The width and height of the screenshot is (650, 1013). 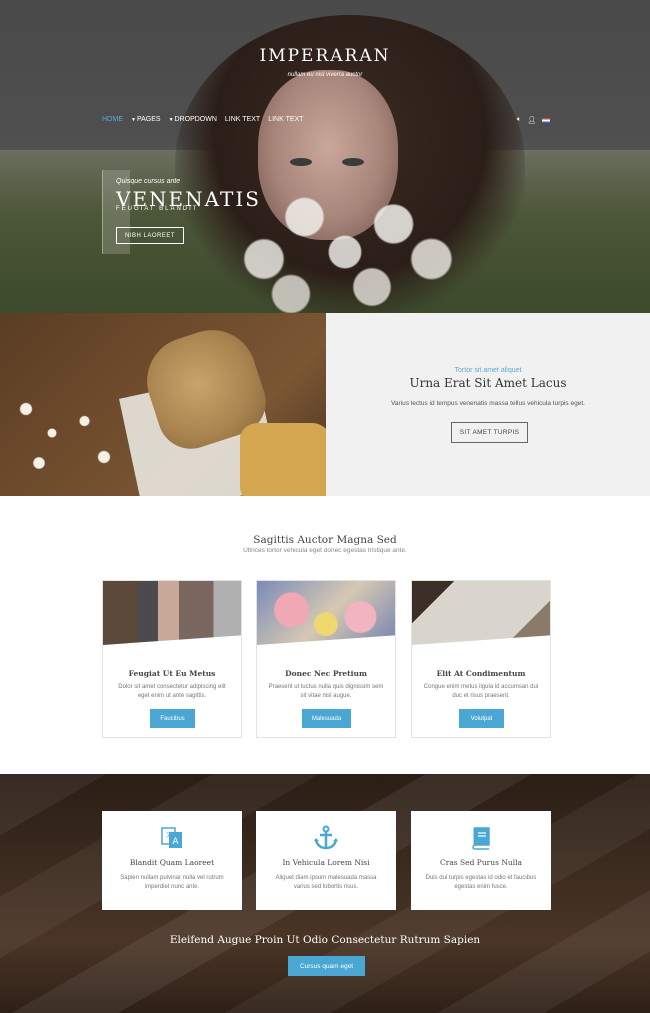 I want to click on service-card-title: In Vehicula Lorem Nisi, so click(x=326, y=862).